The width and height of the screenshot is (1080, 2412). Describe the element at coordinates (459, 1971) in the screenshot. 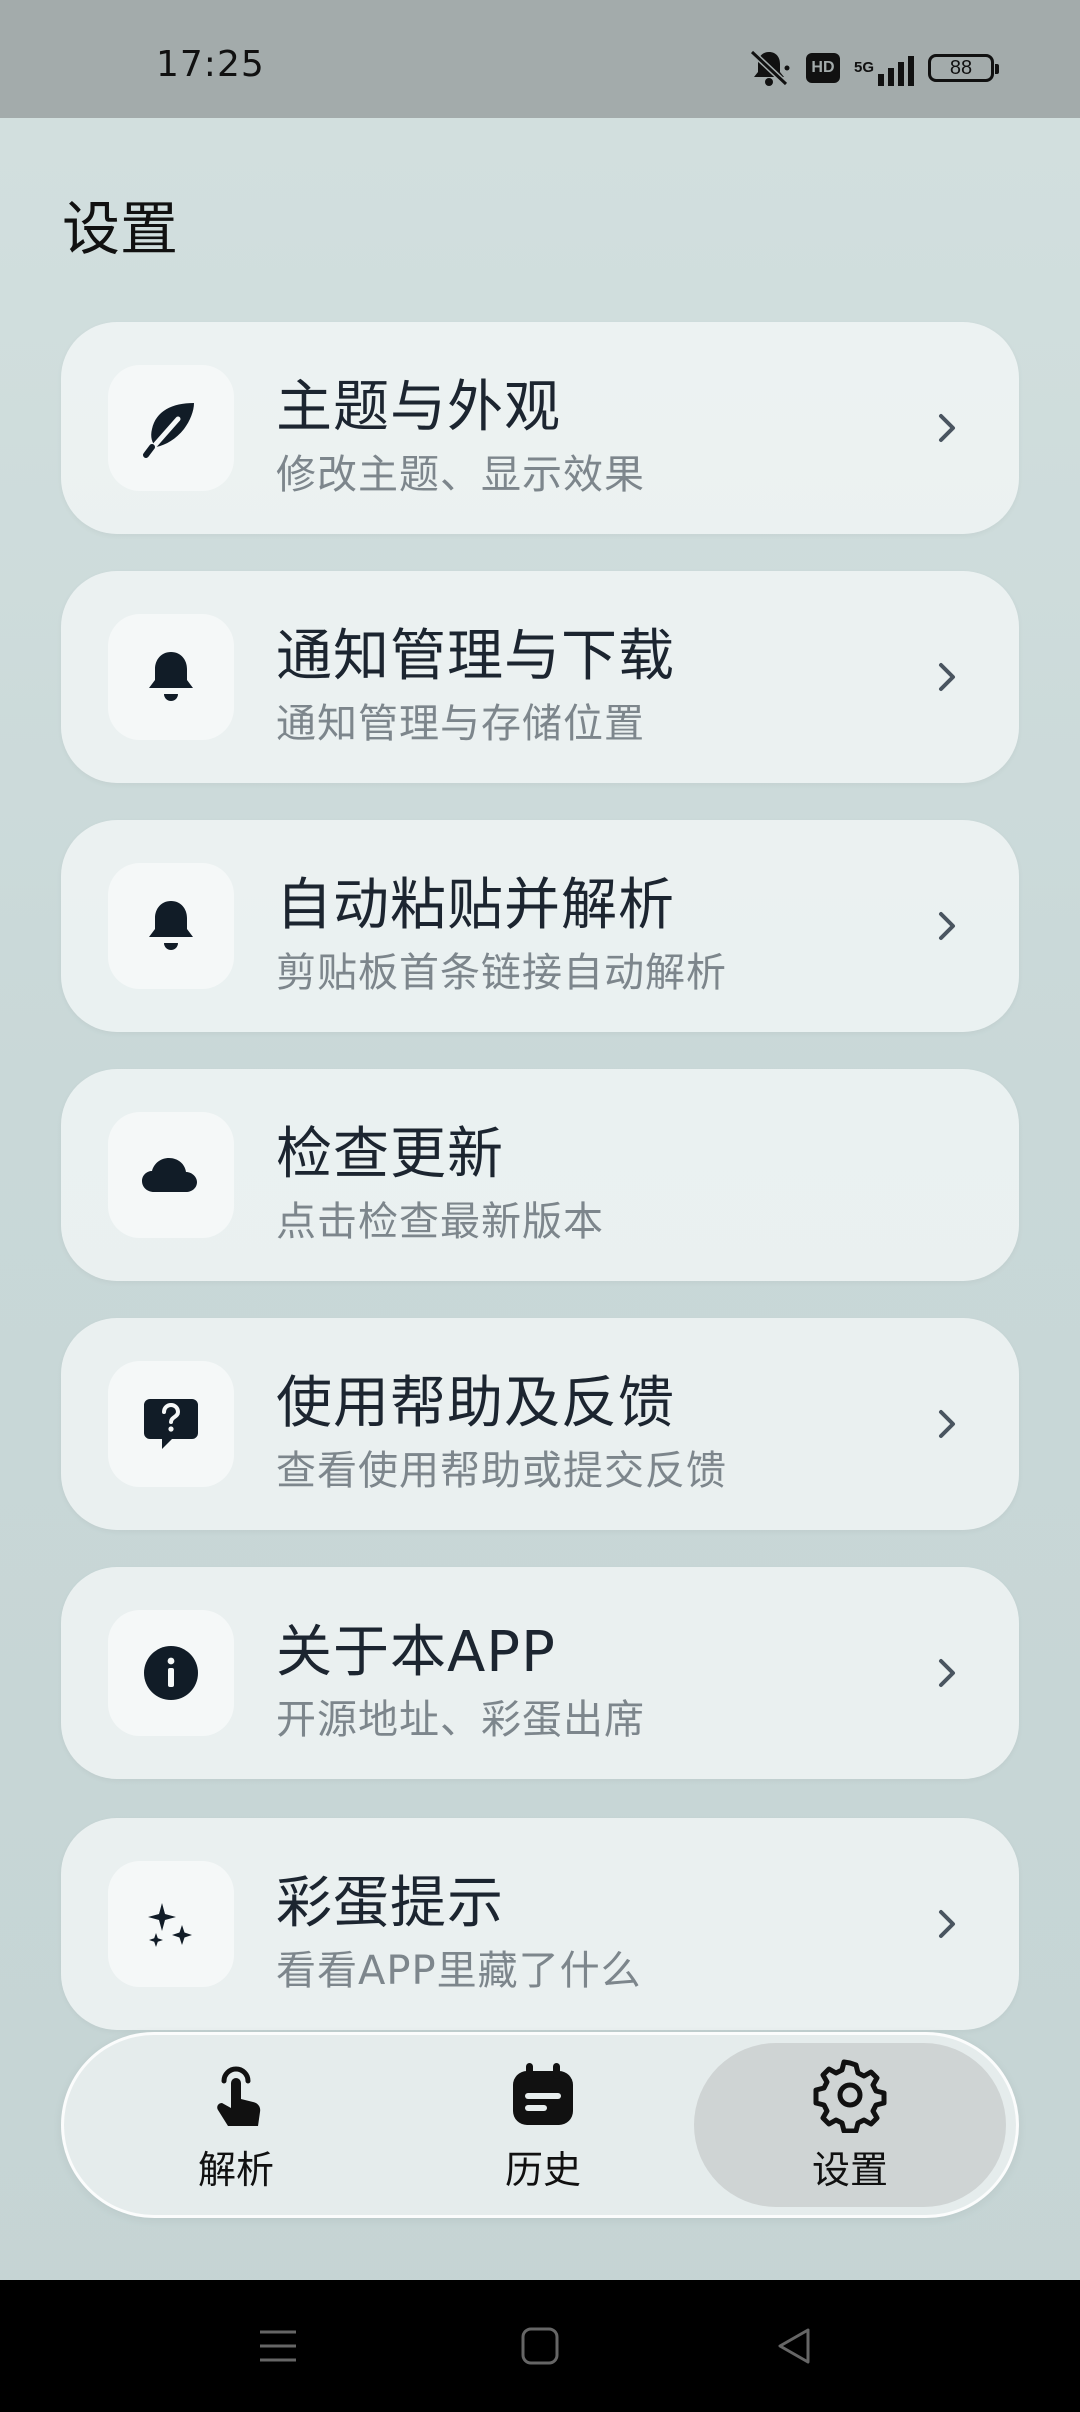

I see `settings-item-subtitle: 看看APP里藏了什么` at that location.